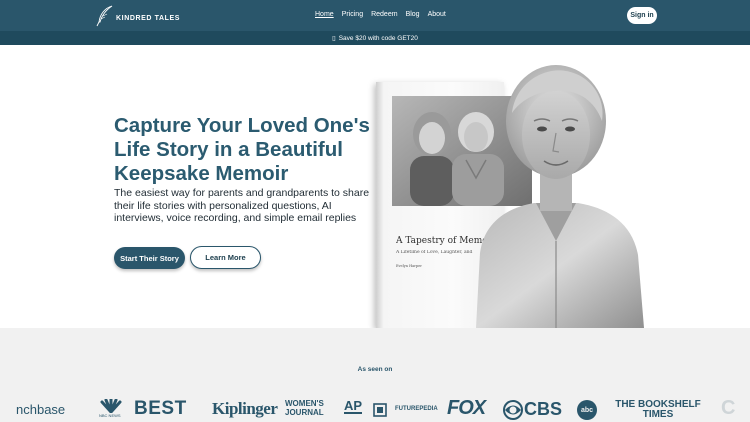 This screenshot has height=422, width=750. What do you see at coordinates (41, 409) in the screenshot?
I see `crunchbase-logo: nchbase` at bounding box center [41, 409].